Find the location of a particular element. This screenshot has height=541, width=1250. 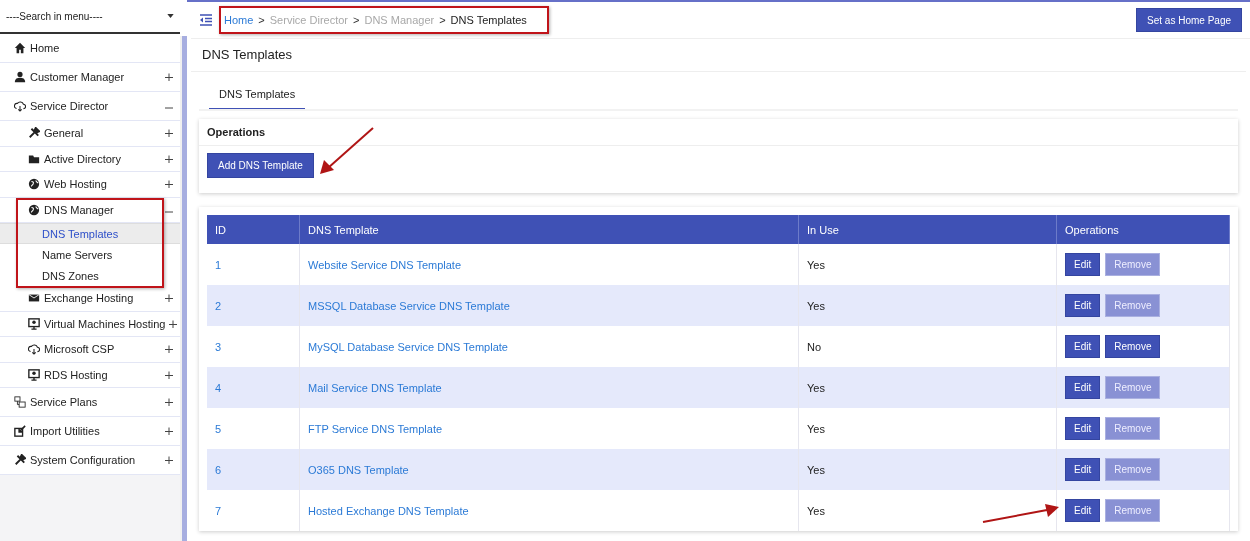

page-title: DNS Templates is located at coordinates (718, 55).